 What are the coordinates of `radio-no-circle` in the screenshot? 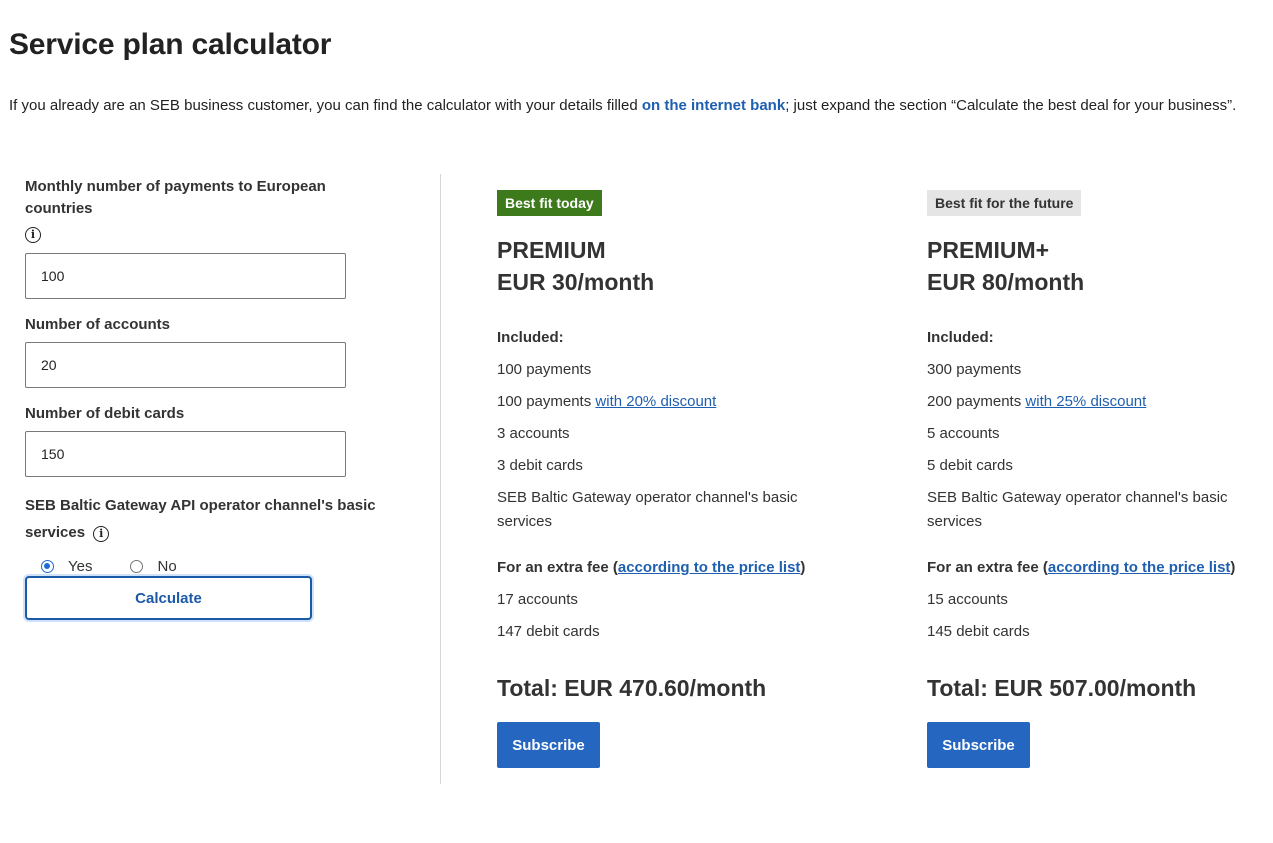 It's located at (137, 566).